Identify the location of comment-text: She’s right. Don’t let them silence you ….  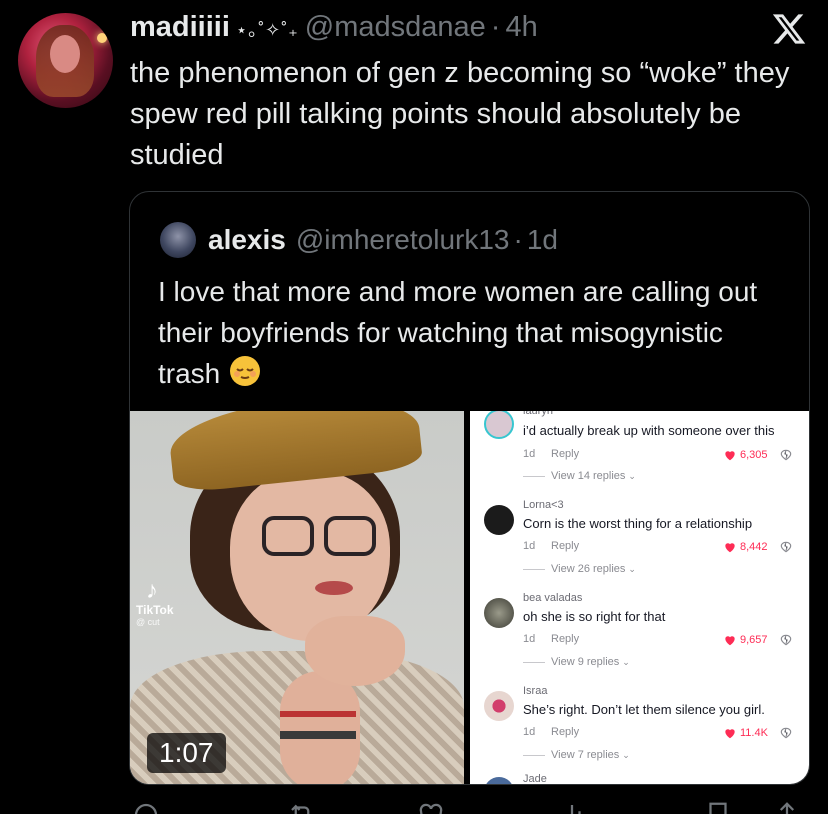
(644, 709).